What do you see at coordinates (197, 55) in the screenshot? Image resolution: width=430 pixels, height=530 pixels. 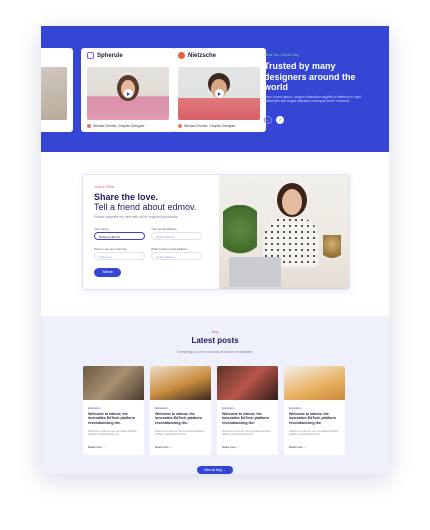 I see `brand-name: Nietzsche` at bounding box center [197, 55].